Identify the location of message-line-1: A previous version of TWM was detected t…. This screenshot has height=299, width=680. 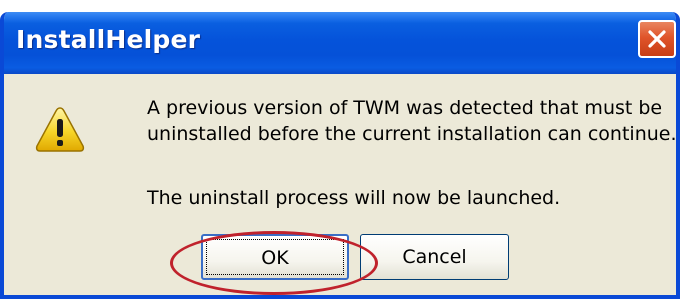
(405, 108).